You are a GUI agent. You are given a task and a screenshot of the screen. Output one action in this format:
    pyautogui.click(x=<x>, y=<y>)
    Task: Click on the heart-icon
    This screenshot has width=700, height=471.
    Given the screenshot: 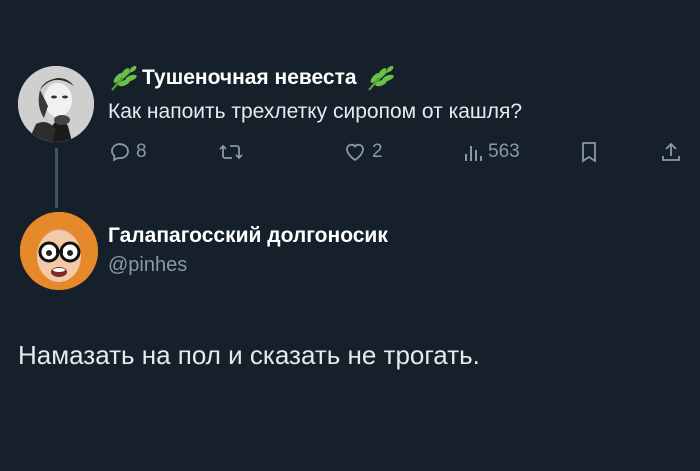 What is the action you would take?
    pyautogui.click(x=355, y=152)
    